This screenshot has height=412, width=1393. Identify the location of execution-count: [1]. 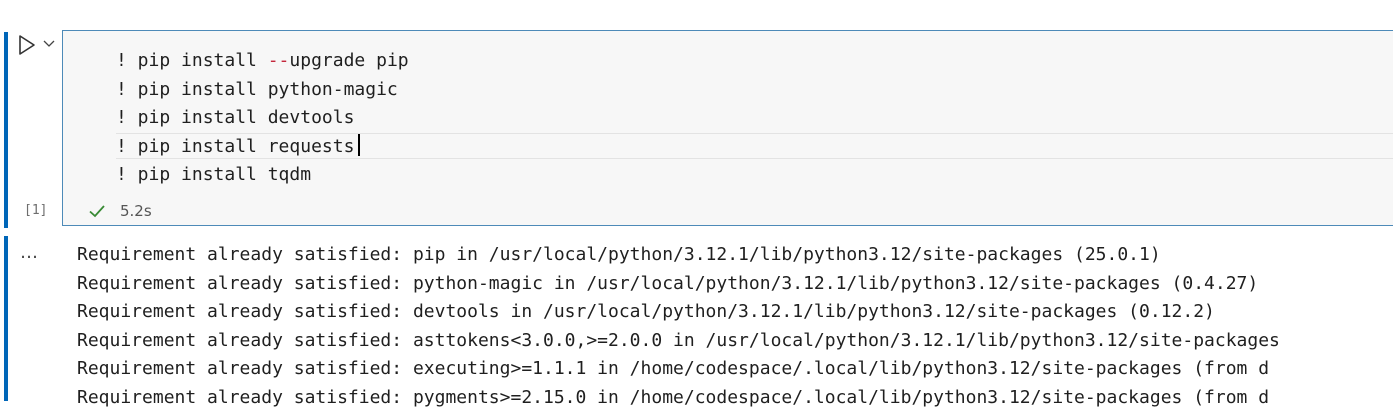
(36, 210).